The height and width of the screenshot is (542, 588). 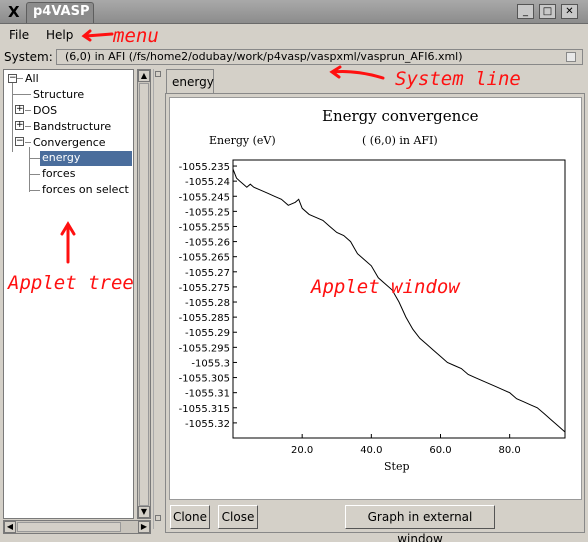 What do you see at coordinates (458, 79) in the screenshot?
I see `annotation-system-line: System line` at bounding box center [458, 79].